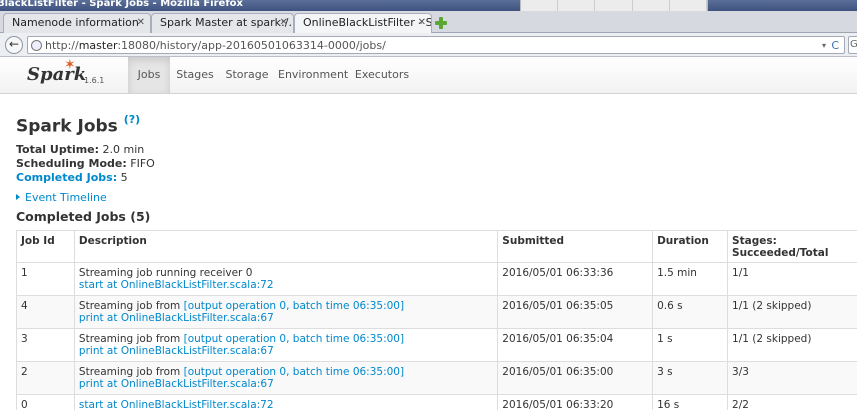  What do you see at coordinates (690, 246) in the screenshot?
I see `column-header-duration: Duration` at bounding box center [690, 246].